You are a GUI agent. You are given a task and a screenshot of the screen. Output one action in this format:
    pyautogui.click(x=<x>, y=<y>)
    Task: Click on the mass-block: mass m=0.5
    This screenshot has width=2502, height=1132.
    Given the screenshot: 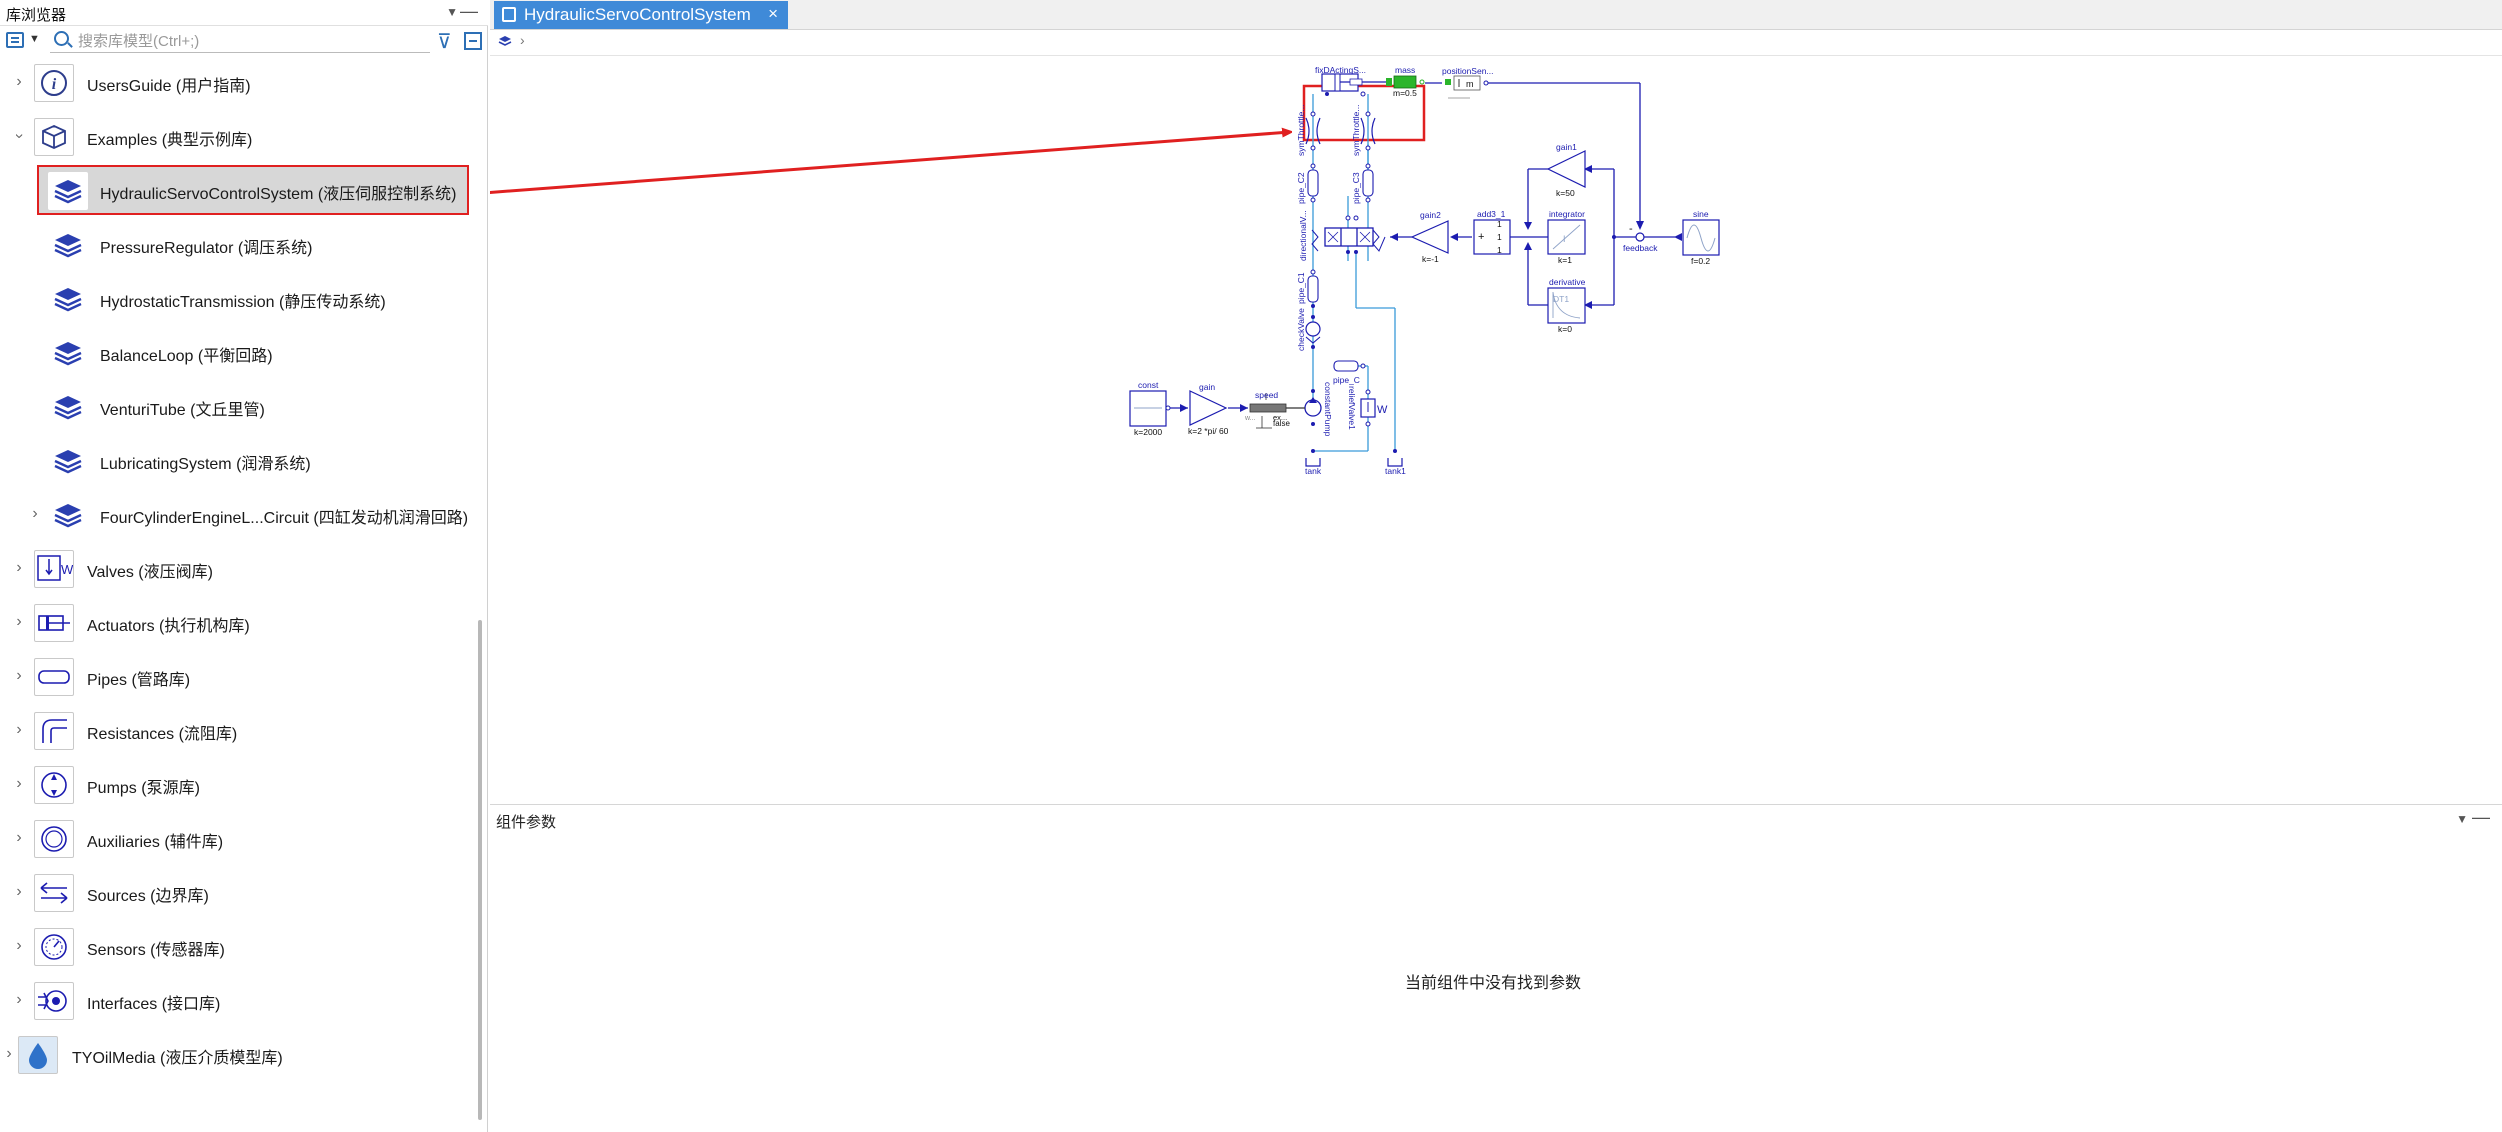 What is the action you would take?
    pyautogui.click(x=1405, y=81)
    